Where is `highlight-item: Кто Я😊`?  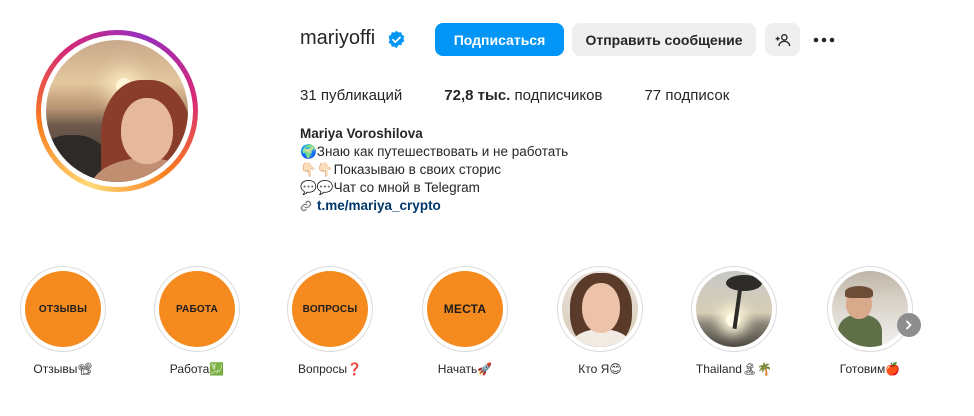 highlight-item: Кто Я😊 is located at coordinates (600, 321).